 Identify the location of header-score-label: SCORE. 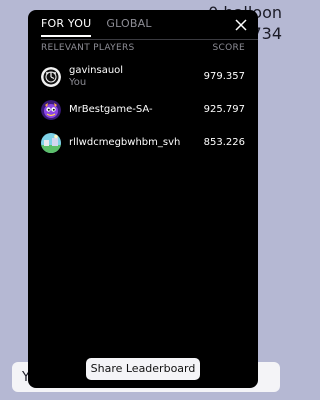
(228, 48).